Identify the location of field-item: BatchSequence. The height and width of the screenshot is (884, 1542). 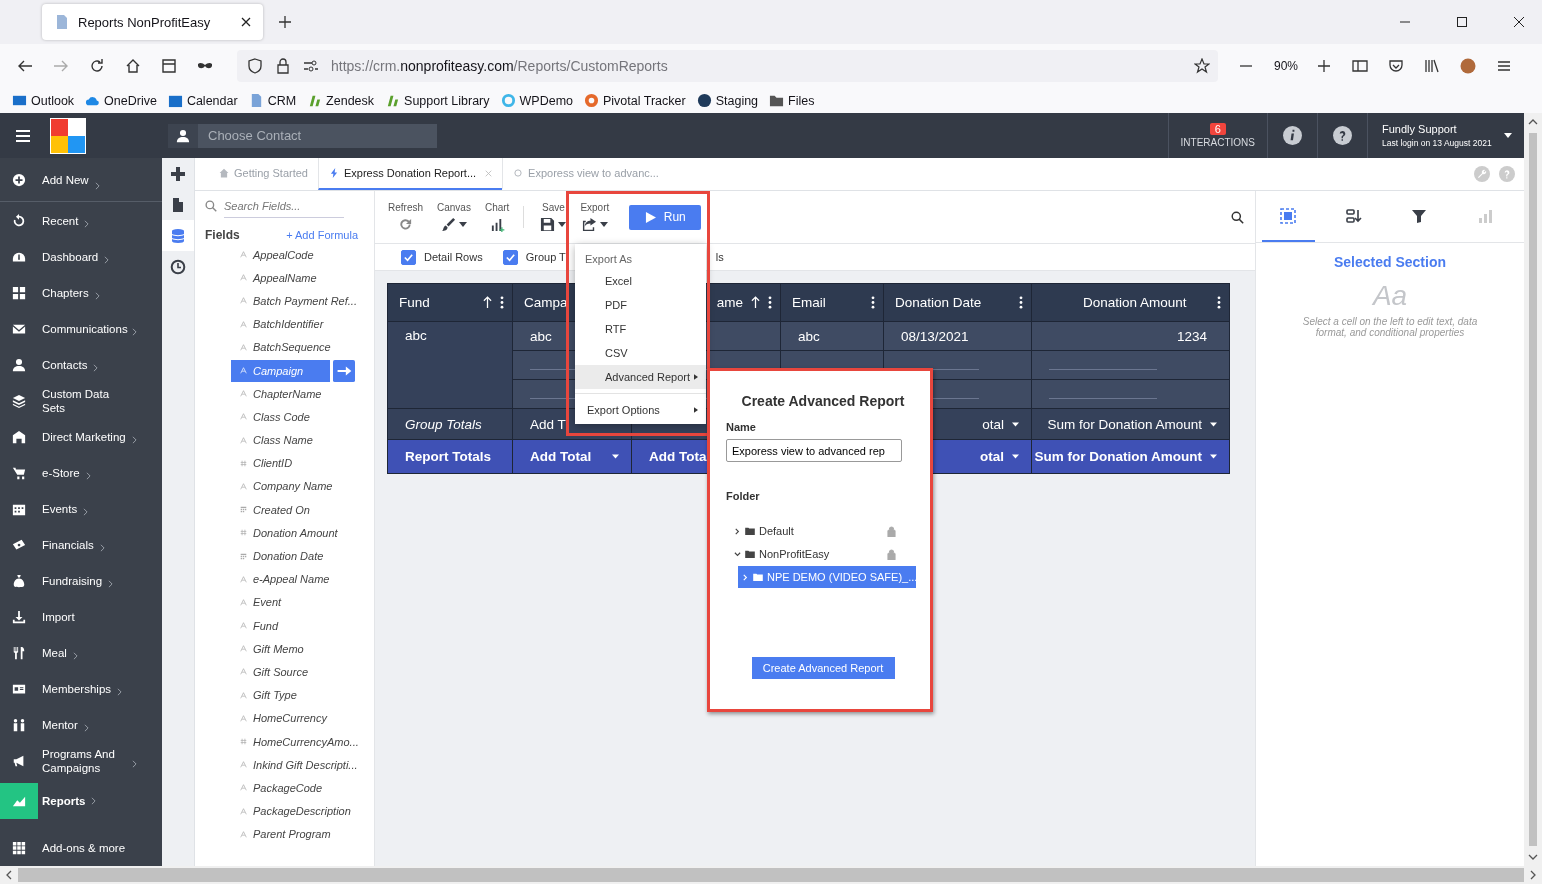
(284, 347).